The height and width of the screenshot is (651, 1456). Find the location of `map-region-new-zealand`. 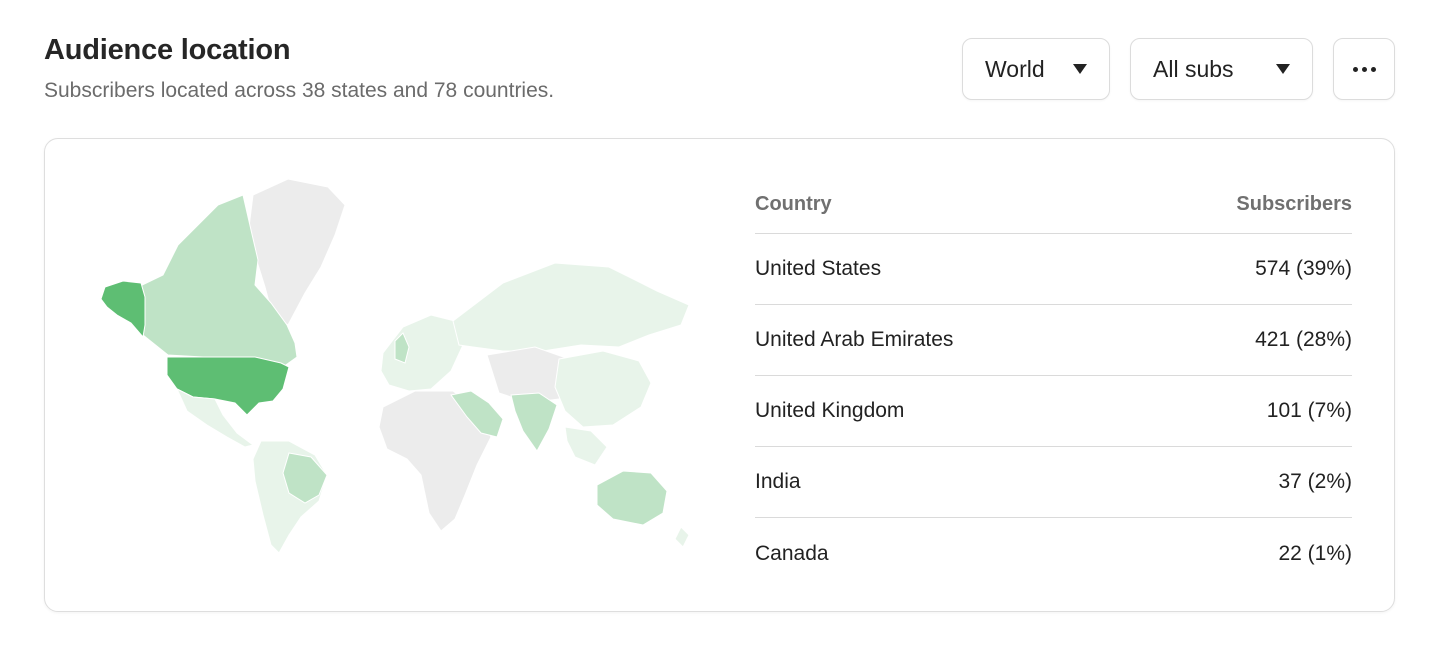

map-region-new-zealand is located at coordinates (682, 537).